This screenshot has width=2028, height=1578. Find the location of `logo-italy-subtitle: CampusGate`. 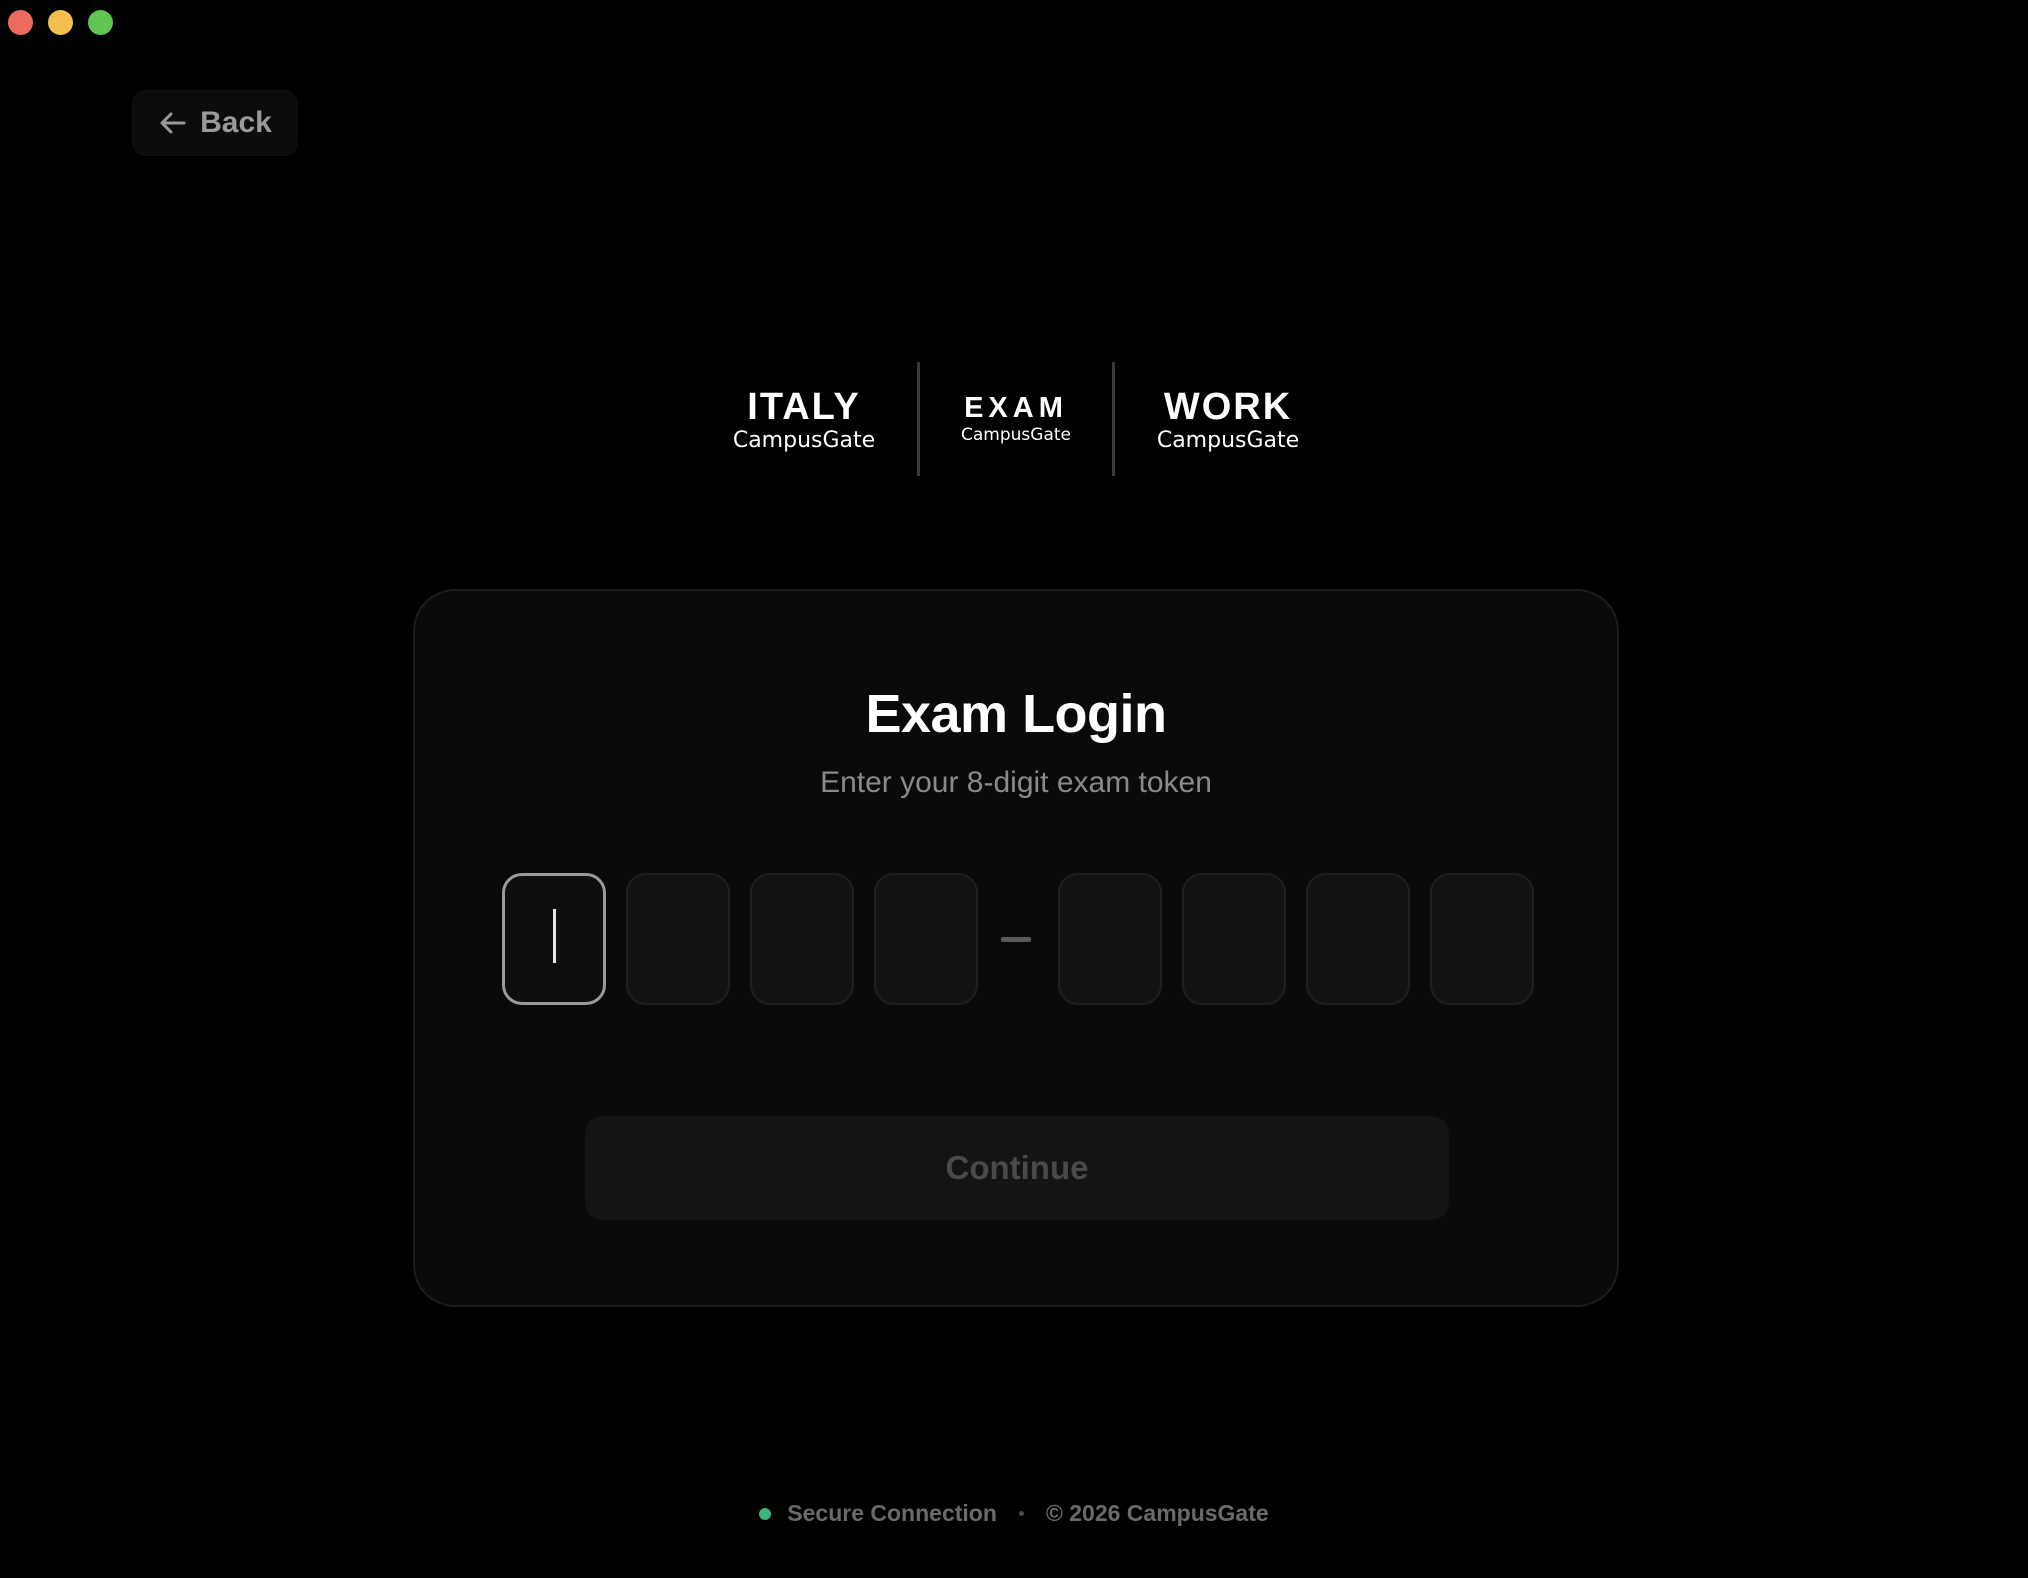

logo-italy-subtitle: CampusGate is located at coordinates (804, 440).